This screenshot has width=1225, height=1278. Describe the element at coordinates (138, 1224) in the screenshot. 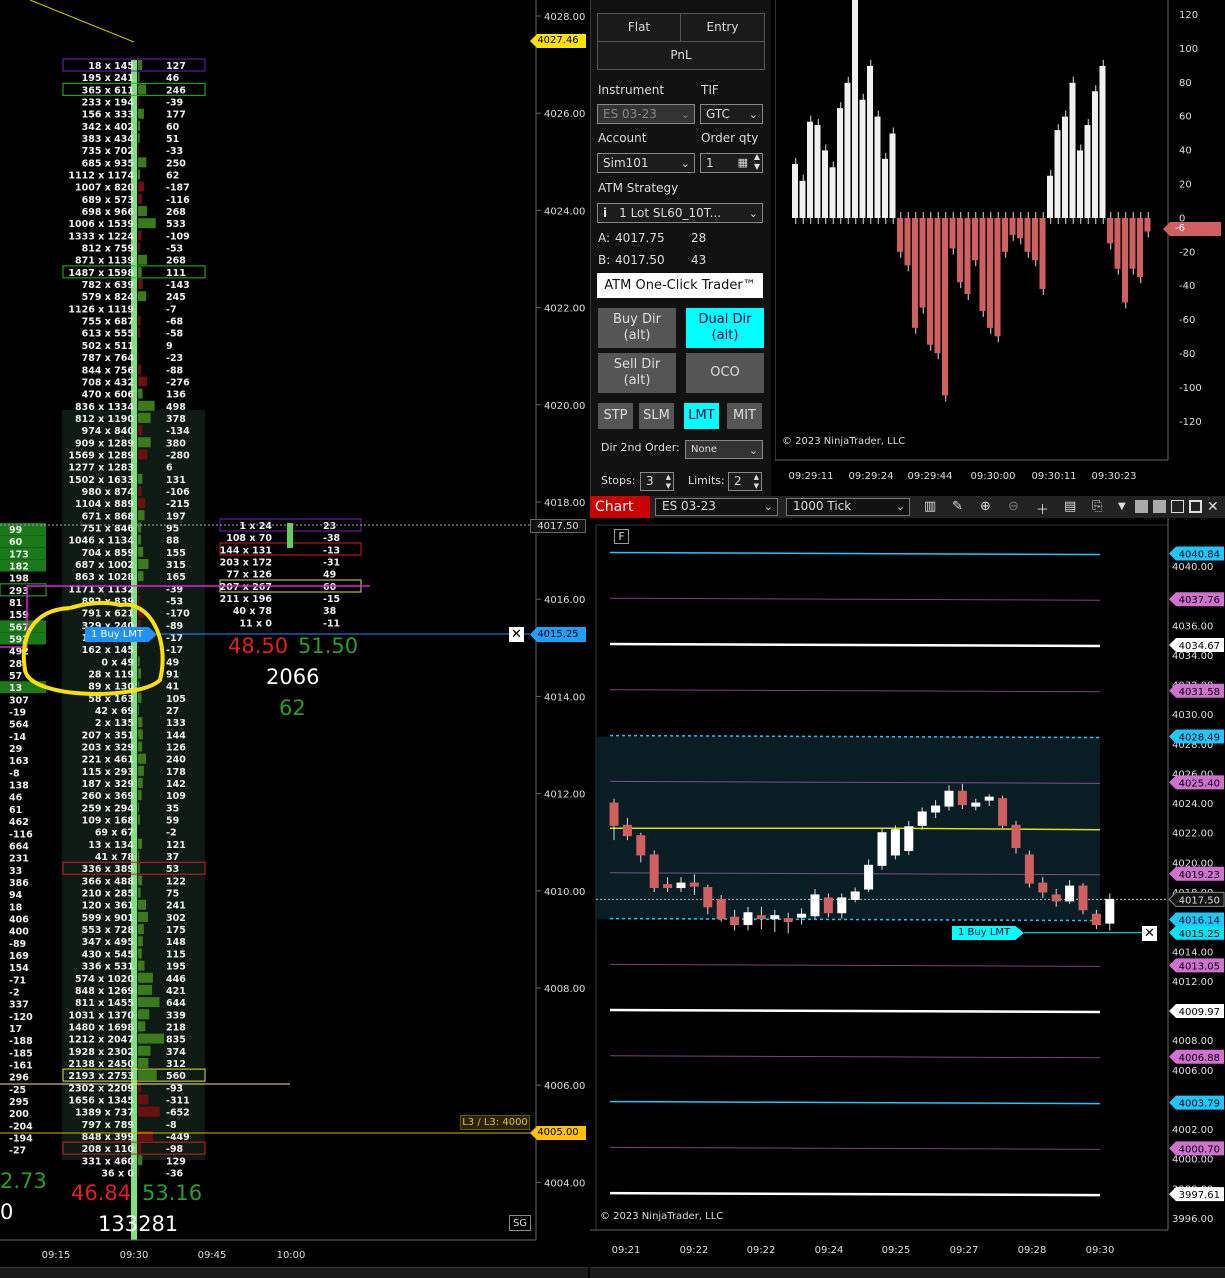

I see `bottom-volume: 133281` at that location.